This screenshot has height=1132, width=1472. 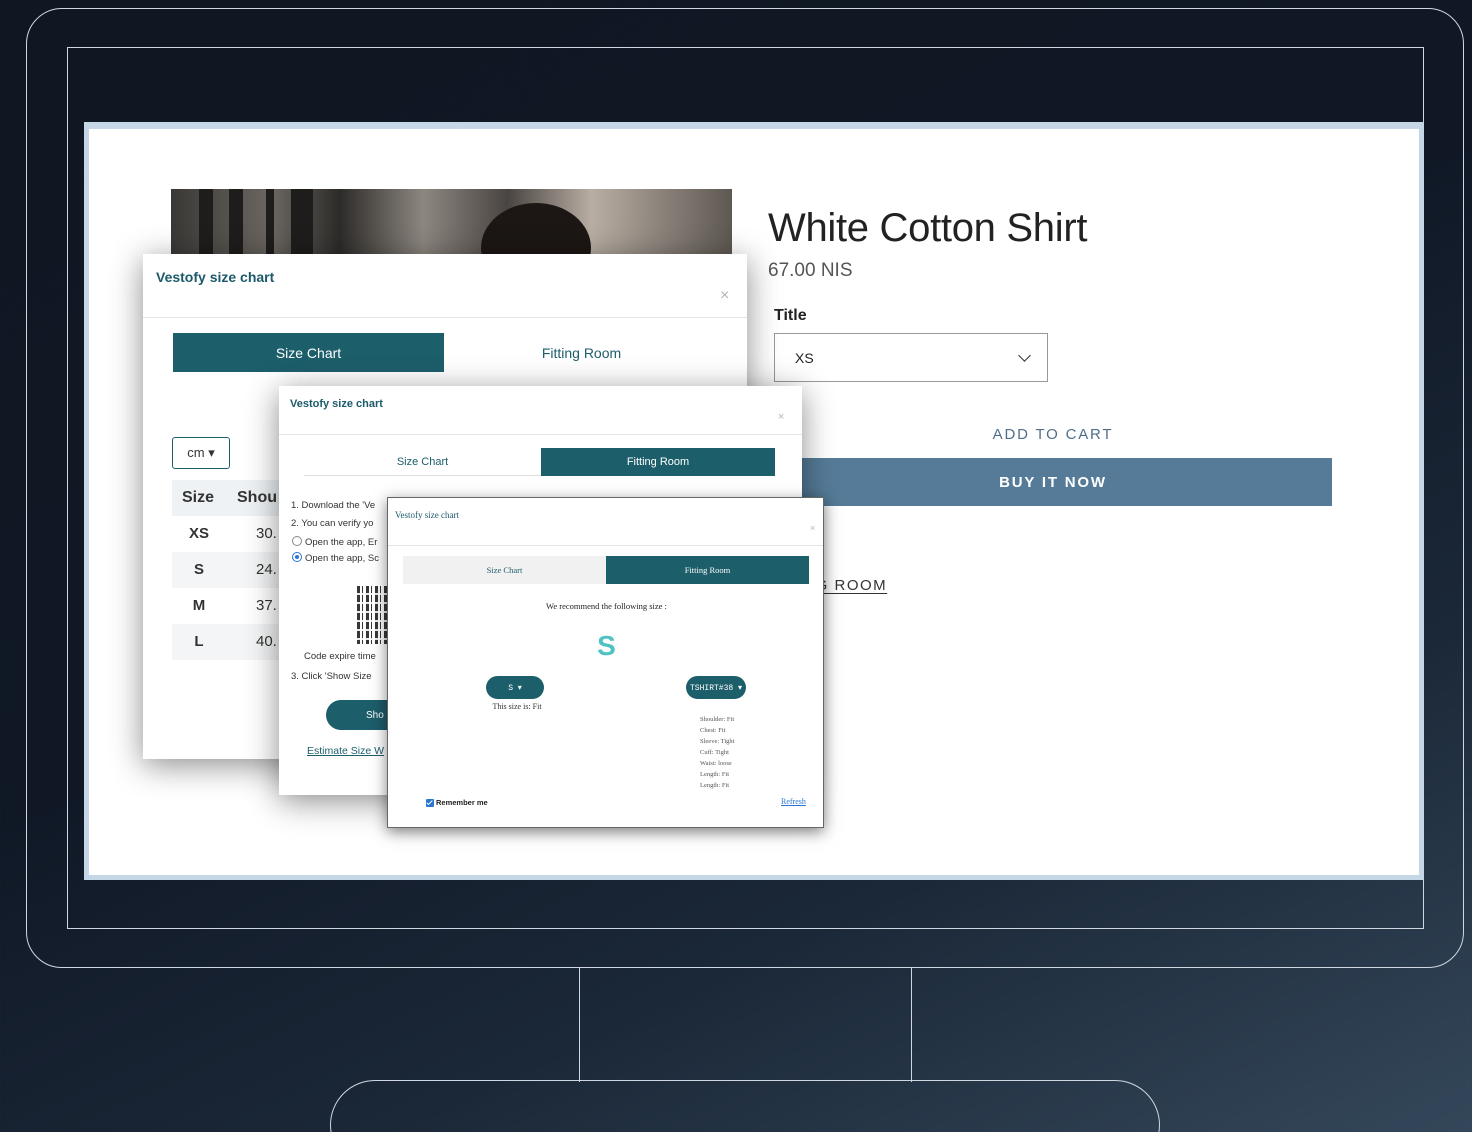 I want to click on size-select-value: XS, so click(x=804, y=357).